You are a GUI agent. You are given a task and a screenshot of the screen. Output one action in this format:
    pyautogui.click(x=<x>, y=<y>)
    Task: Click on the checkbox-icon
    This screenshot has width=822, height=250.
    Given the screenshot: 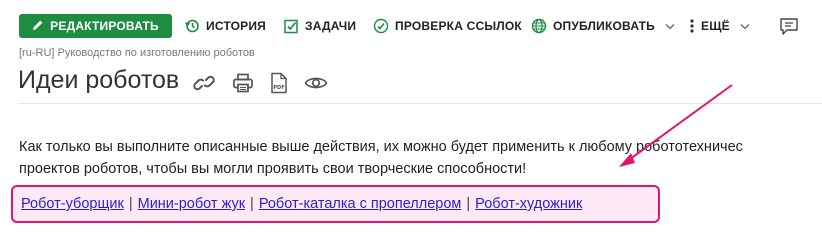 What is the action you would take?
    pyautogui.click(x=291, y=26)
    